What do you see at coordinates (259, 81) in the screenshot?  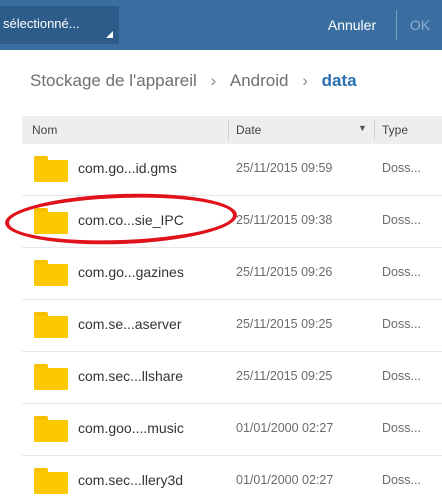 I see `breadcrumb-item-android: Android` at bounding box center [259, 81].